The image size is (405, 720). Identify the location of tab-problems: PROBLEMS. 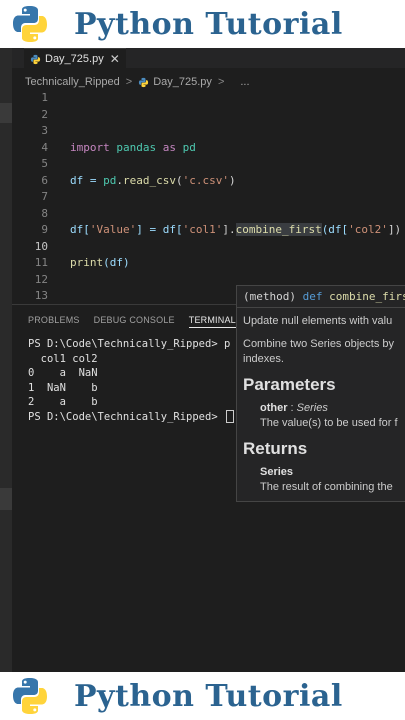
(54, 321).